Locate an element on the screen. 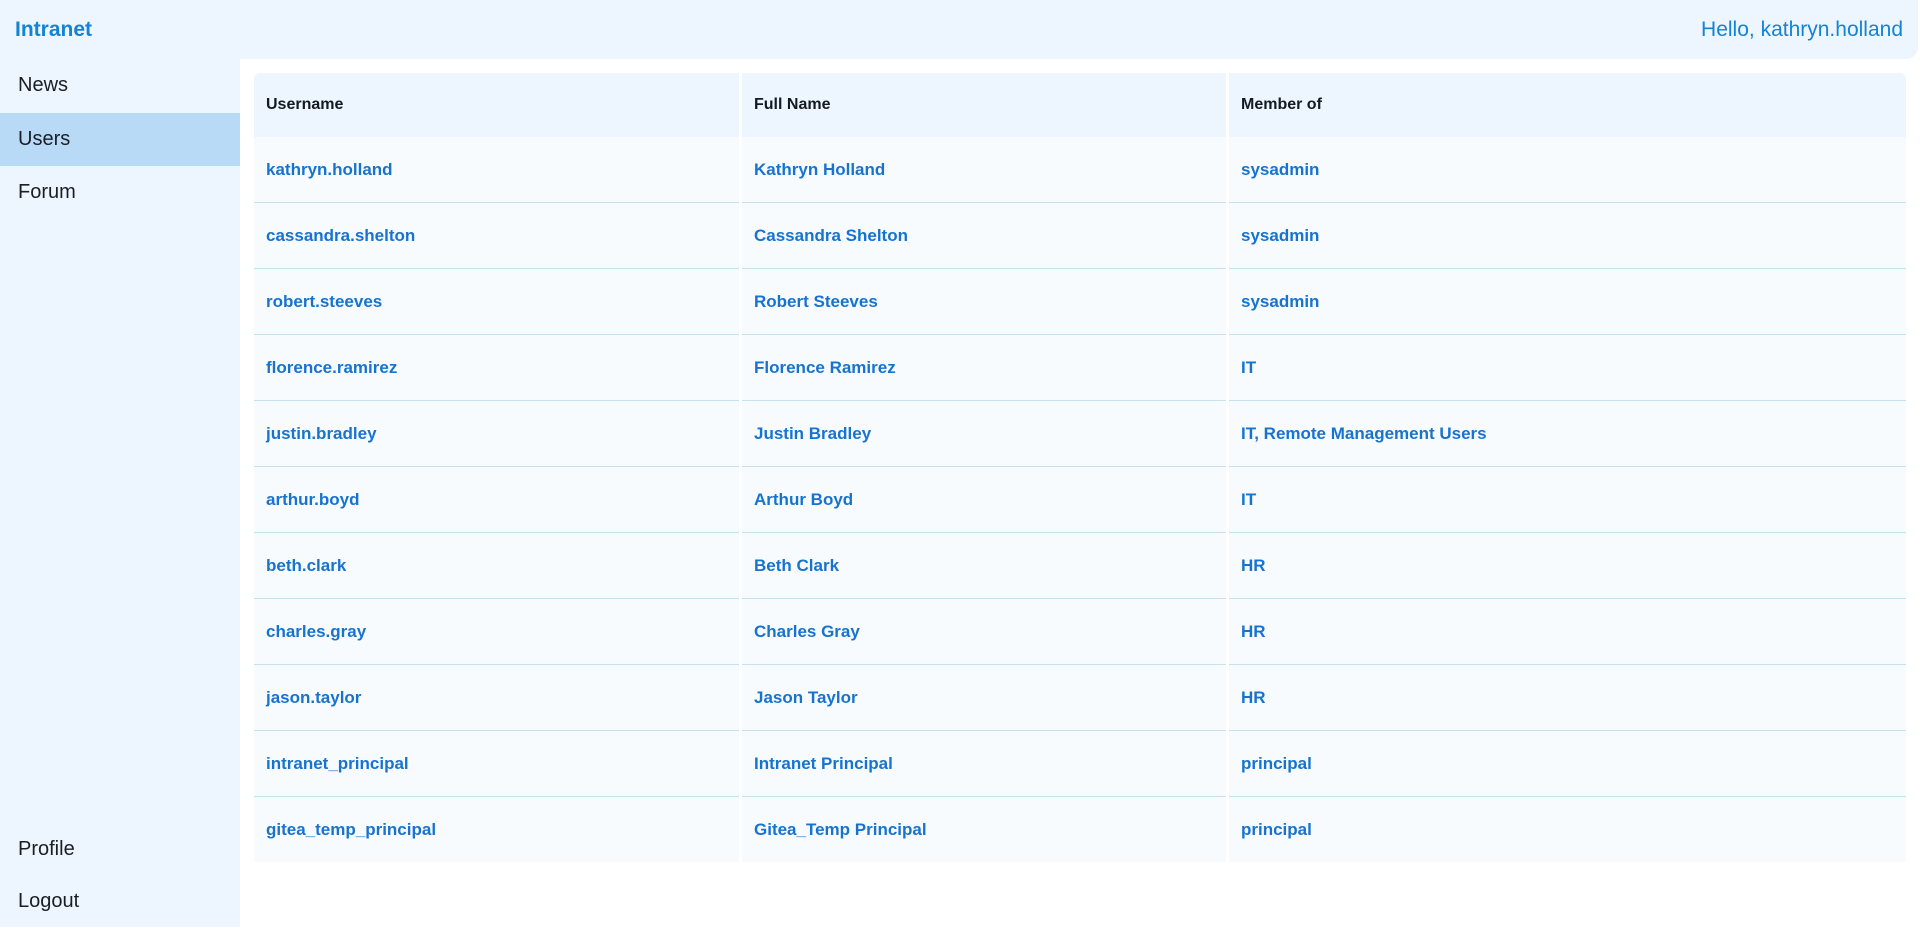 This screenshot has width=1920, height=928. table-cell: gitea_temp_principal is located at coordinates (496, 829).